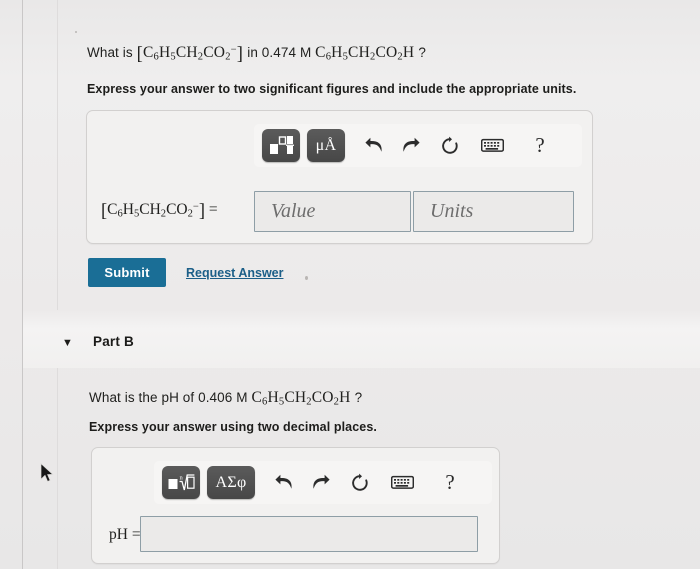 Image resolution: width=700 pixels, height=569 pixels. What do you see at coordinates (181, 477) in the screenshot?
I see `svg-text: n` at bounding box center [181, 477].